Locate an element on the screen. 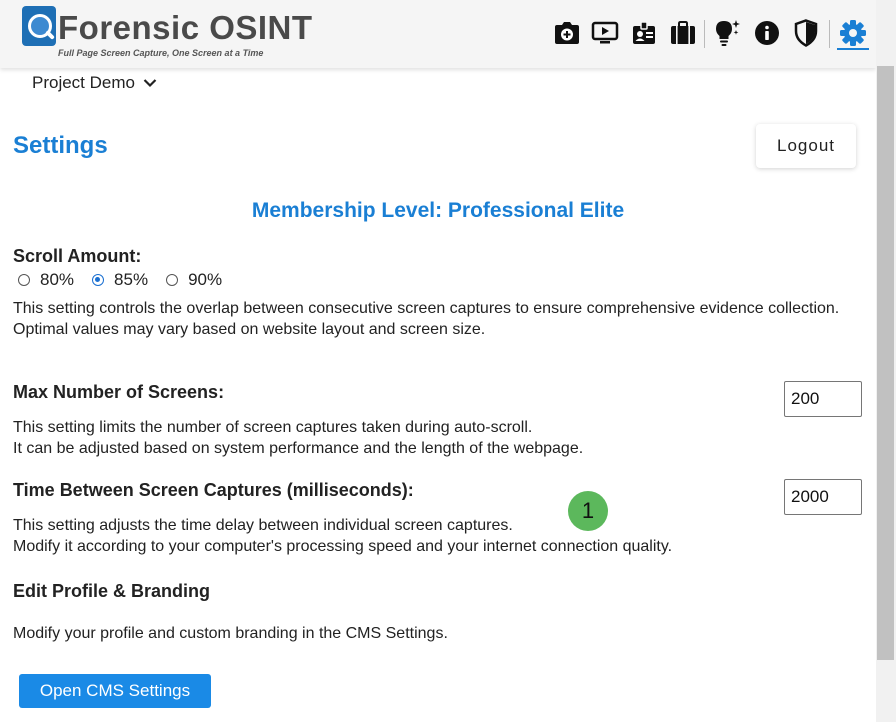  membership-level: Membership Level: Professional Elite is located at coordinates (438, 210).